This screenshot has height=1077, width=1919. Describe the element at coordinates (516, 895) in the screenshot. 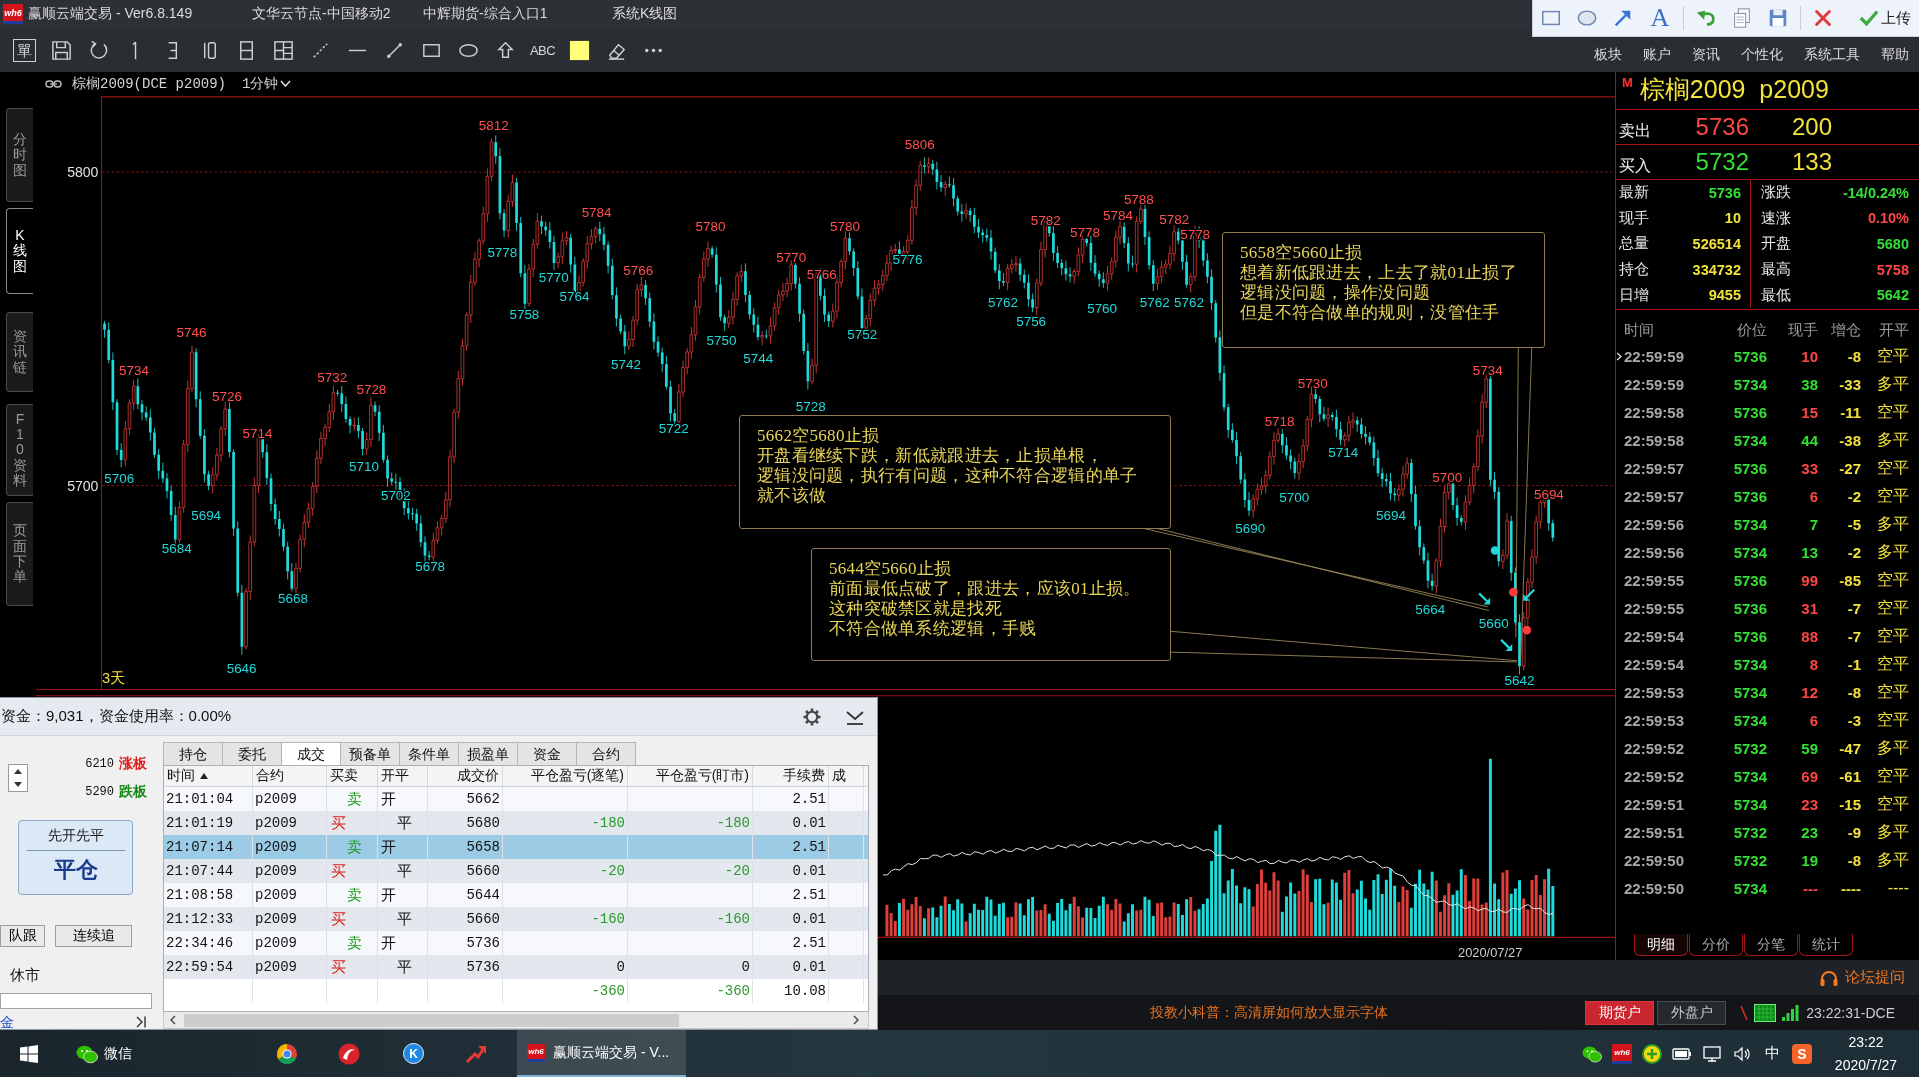

I see `table-row: 21:08:58 p2009 卖 开 5644 2.51` at that location.